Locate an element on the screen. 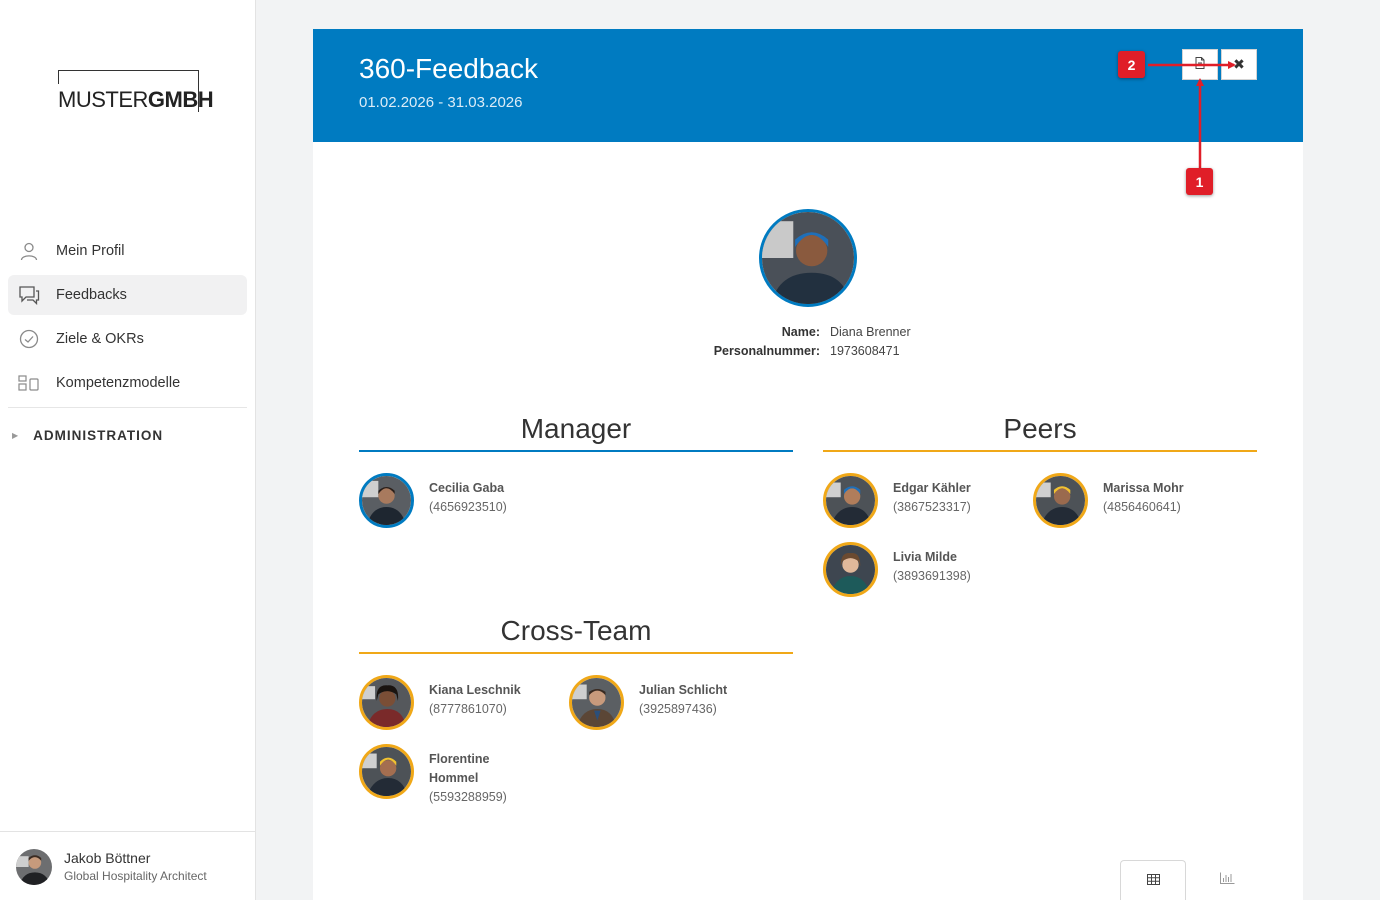 Image resolution: width=1380 pixels, height=900 pixels. tab-table-view is located at coordinates (1153, 880).